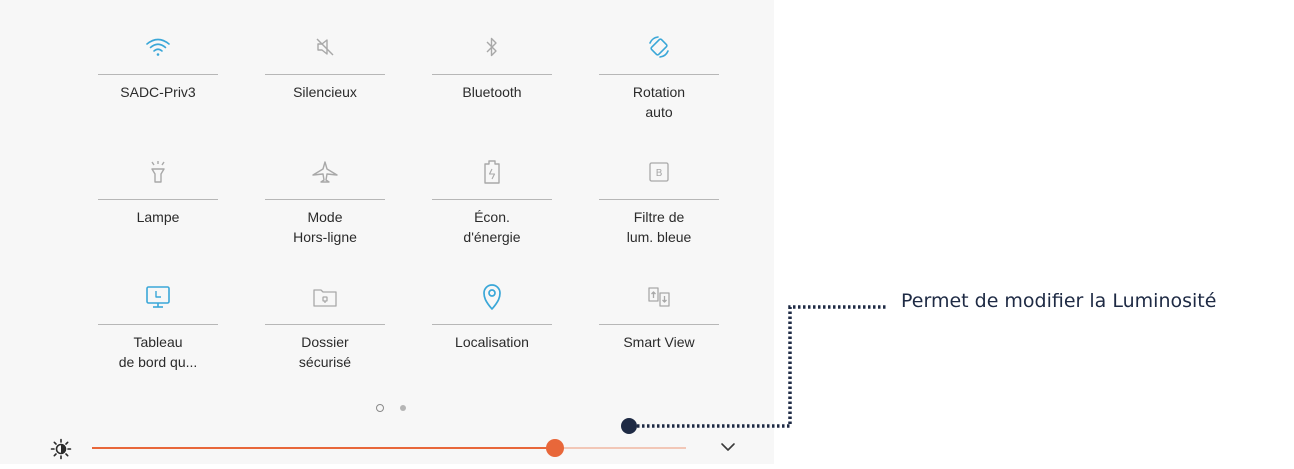 The height and width of the screenshot is (469, 1294). Describe the element at coordinates (325, 352) in the screenshot. I see `tile-label: Dossier sécurisé` at that location.